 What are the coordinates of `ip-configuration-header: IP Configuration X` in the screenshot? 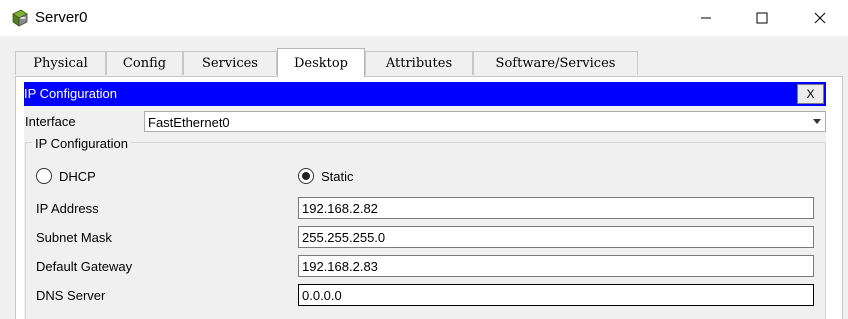 It's located at (425, 94).